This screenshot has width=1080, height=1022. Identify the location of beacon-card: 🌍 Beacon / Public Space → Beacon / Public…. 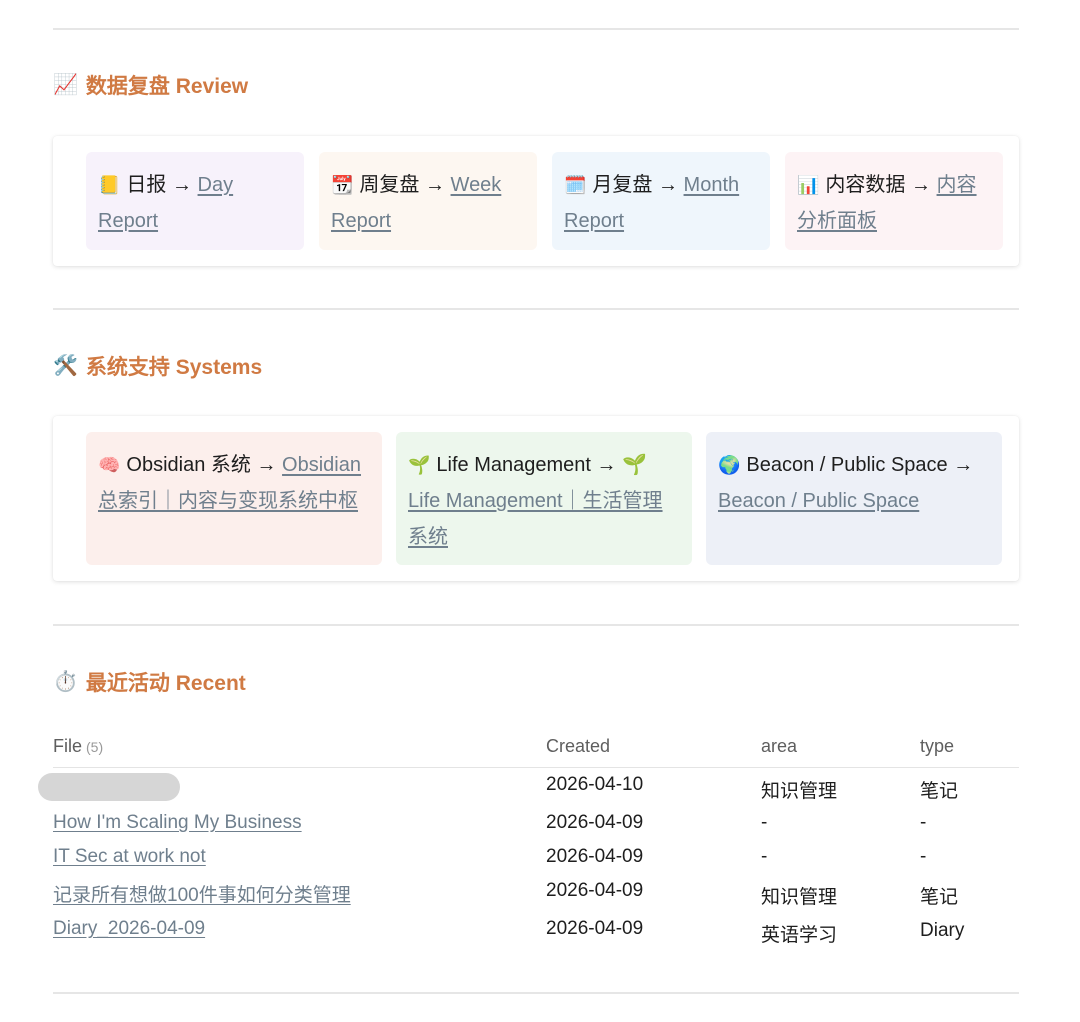
(854, 498).